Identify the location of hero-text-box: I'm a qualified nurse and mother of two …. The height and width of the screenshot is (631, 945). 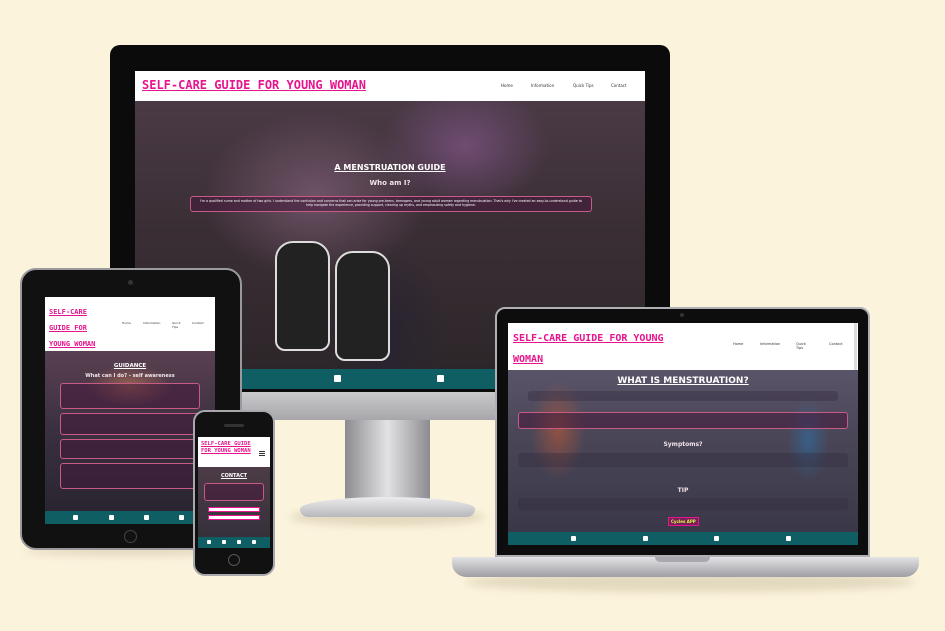
(391, 204).